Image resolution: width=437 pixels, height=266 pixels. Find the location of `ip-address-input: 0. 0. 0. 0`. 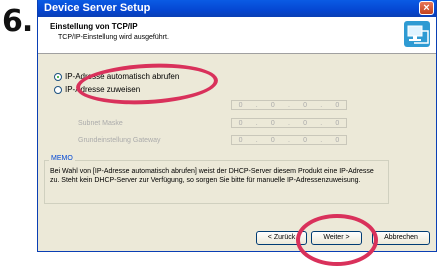

ip-address-input: 0. 0. 0. 0 is located at coordinates (289, 105).